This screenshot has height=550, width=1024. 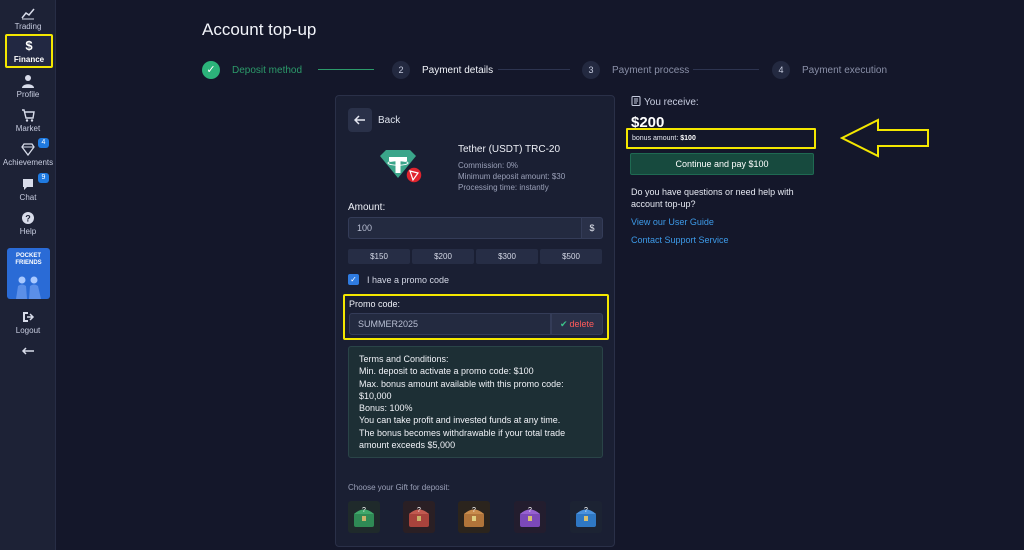 I want to click on receive-label: You receive:, so click(x=665, y=102).